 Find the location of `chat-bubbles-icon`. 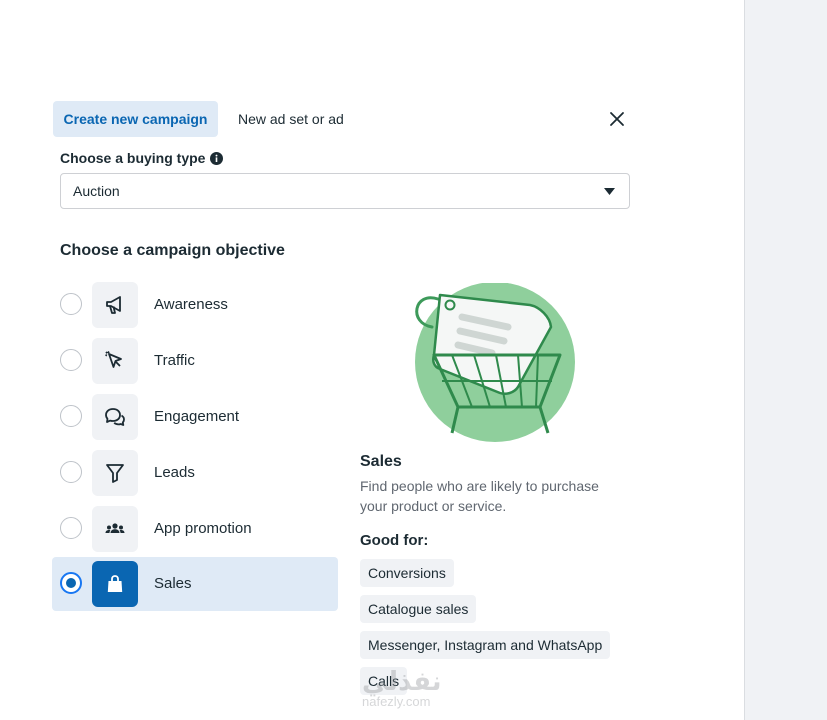

chat-bubbles-icon is located at coordinates (115, 417).